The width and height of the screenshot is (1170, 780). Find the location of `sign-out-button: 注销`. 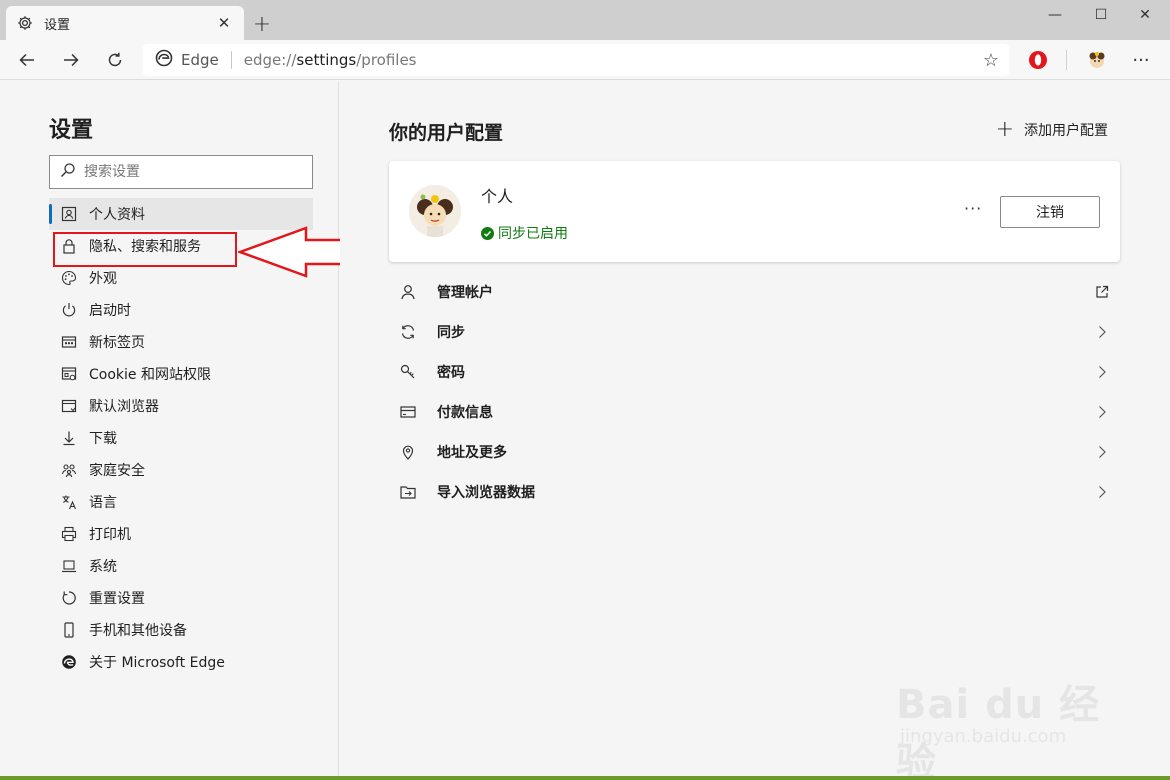

sign-out-button: 注销 is located at coordinates (1050, 212).